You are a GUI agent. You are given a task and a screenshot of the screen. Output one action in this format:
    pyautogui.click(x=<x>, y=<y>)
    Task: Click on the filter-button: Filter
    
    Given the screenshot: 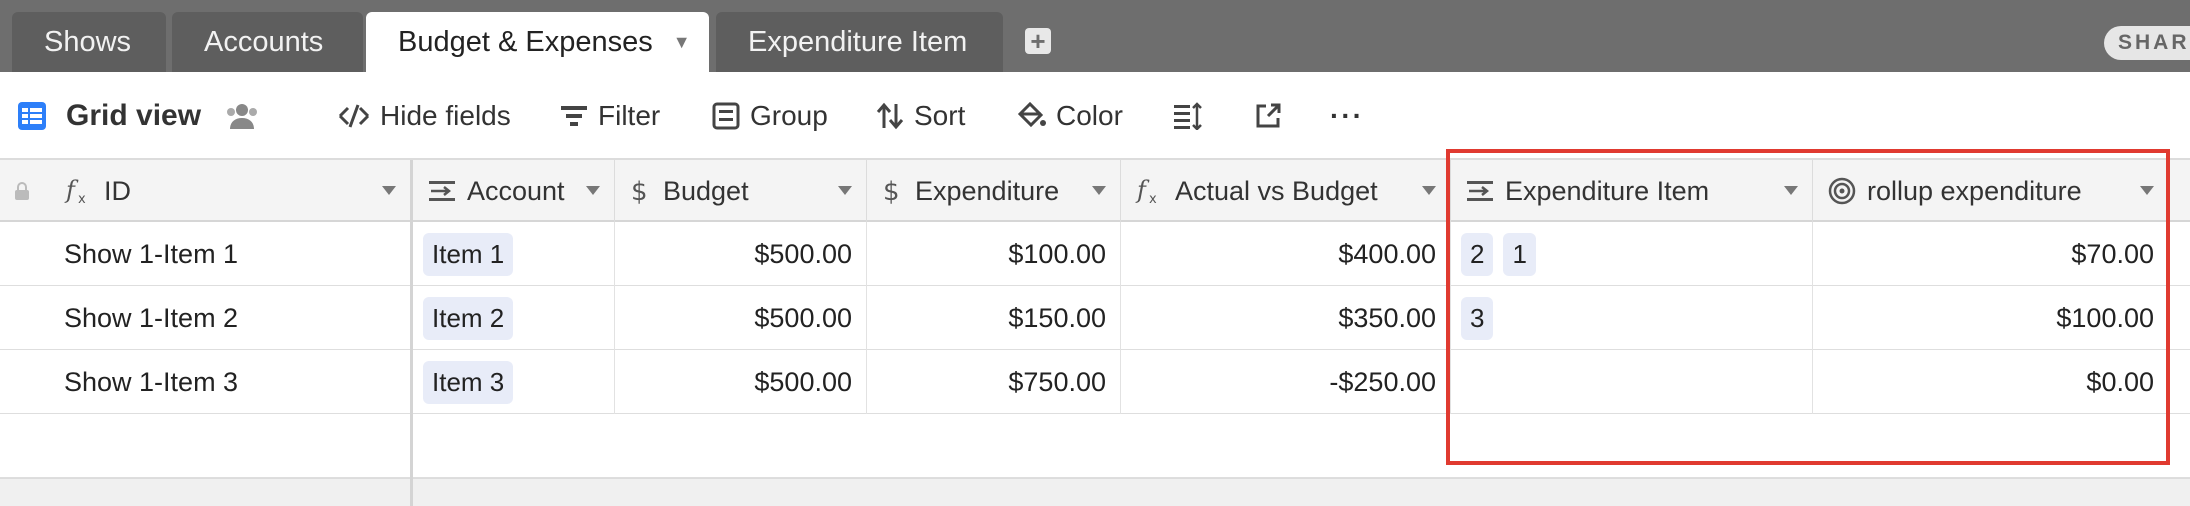 What is the action you would take?
    pyautogui.click(x=610, y=116)
    